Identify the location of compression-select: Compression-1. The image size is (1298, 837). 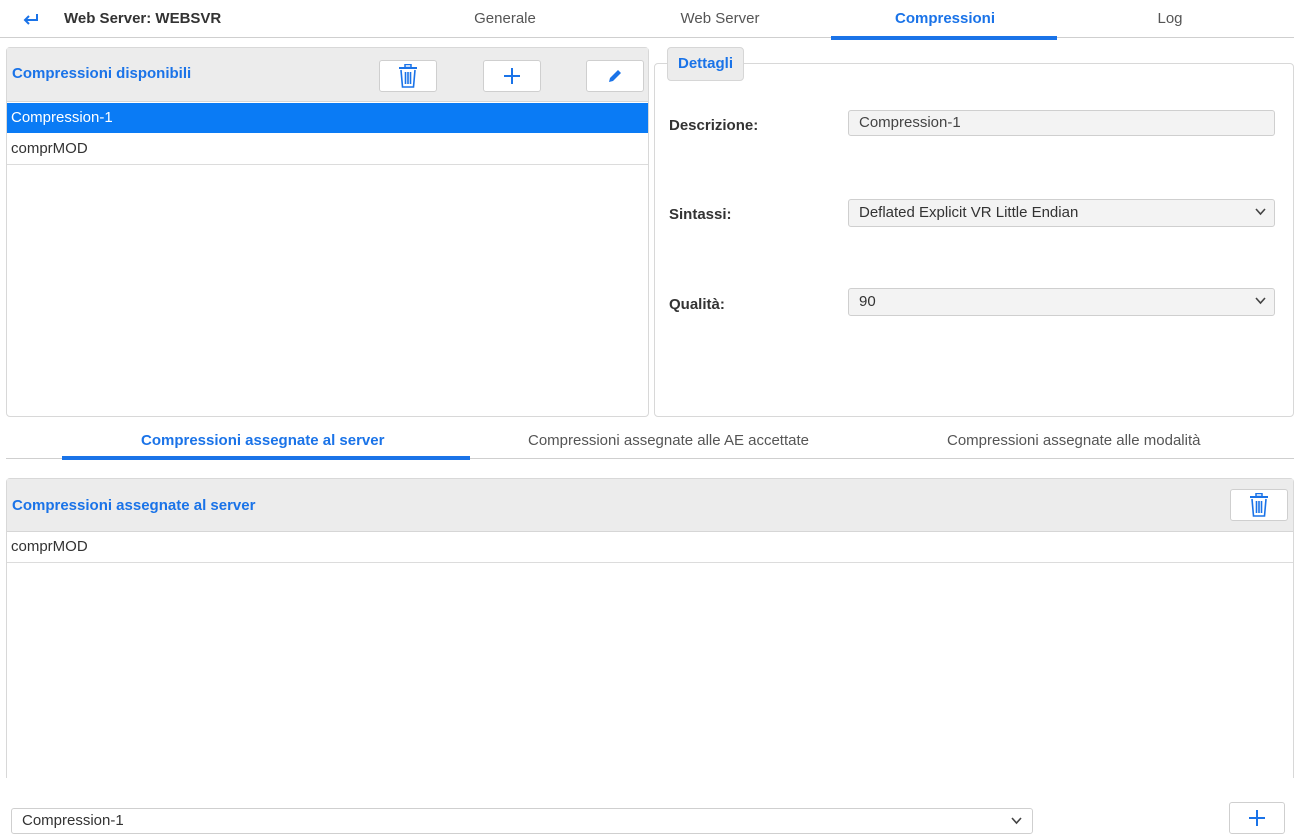
(522, 821).